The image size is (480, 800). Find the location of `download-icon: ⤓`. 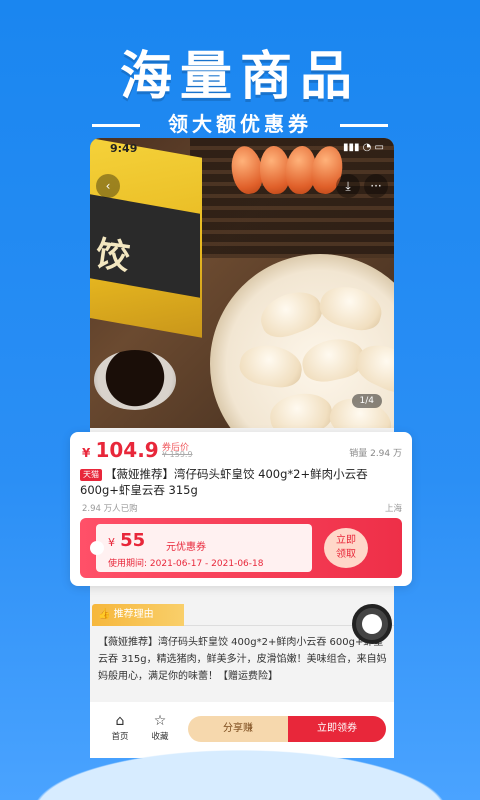

download-icon: ⤓ is located at coordinates (348, 186).